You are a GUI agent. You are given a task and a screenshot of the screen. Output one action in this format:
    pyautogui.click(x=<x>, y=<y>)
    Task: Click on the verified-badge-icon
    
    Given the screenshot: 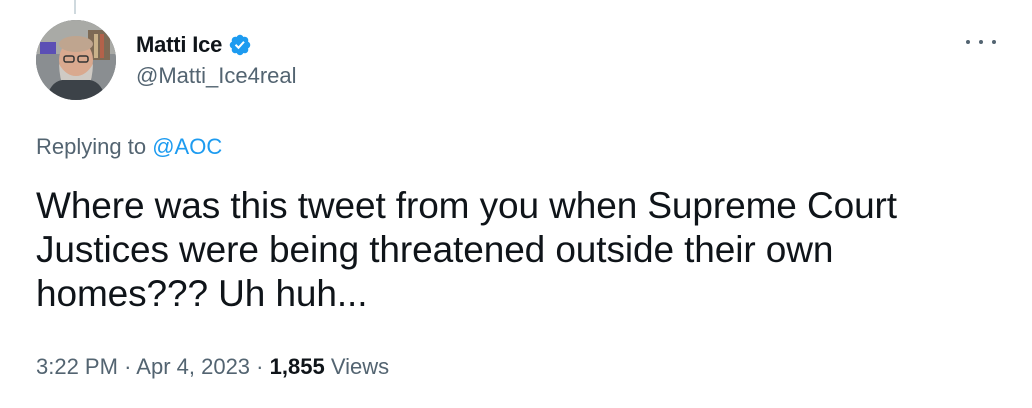 What is the action you would take?
    pyautogui.click(x=240, y=45)
    